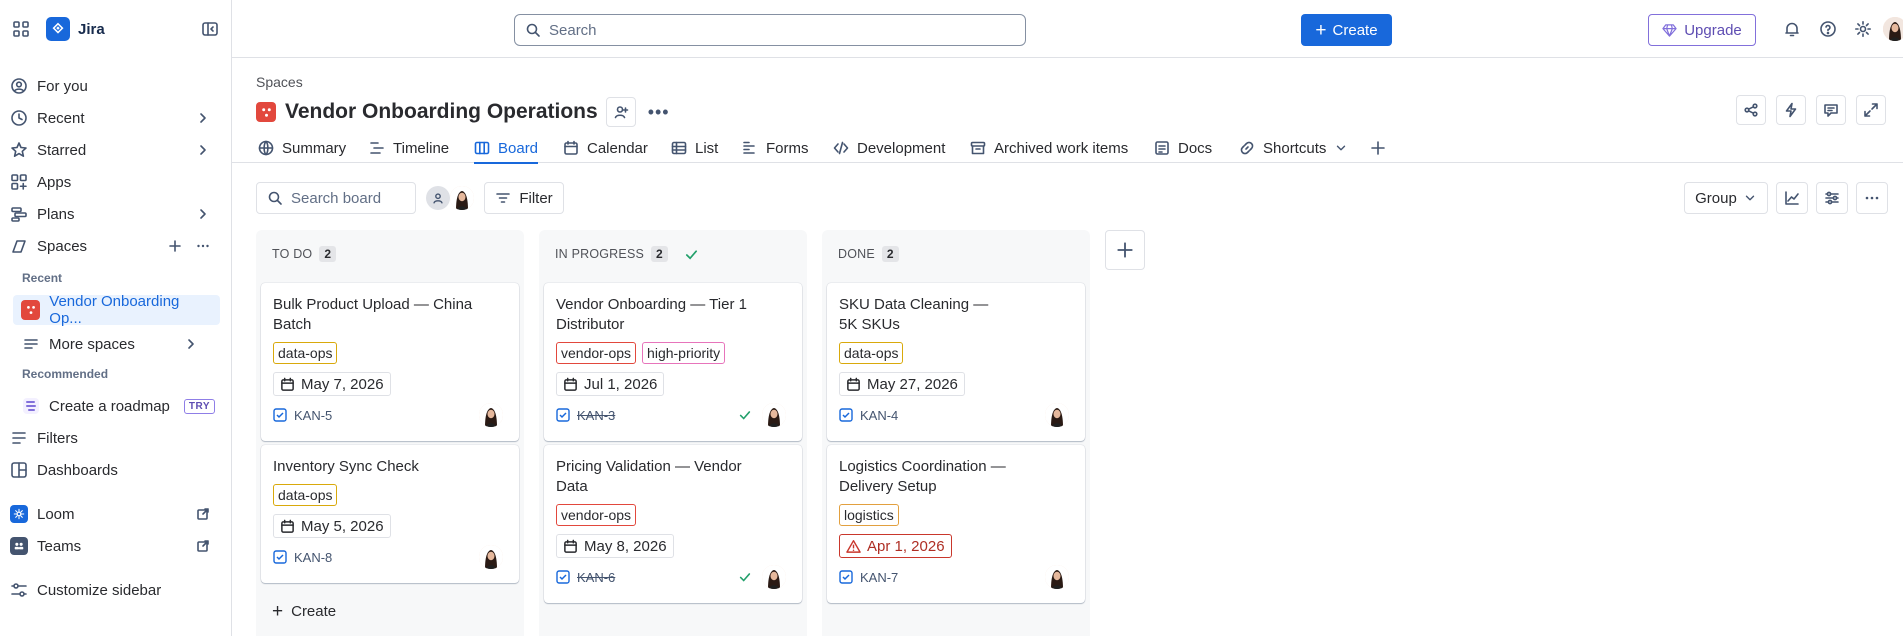  What do you see at coordinates (1346, 30) in the screenshot?
I see `create-button: + Create` at bounding box center [1346, 30].